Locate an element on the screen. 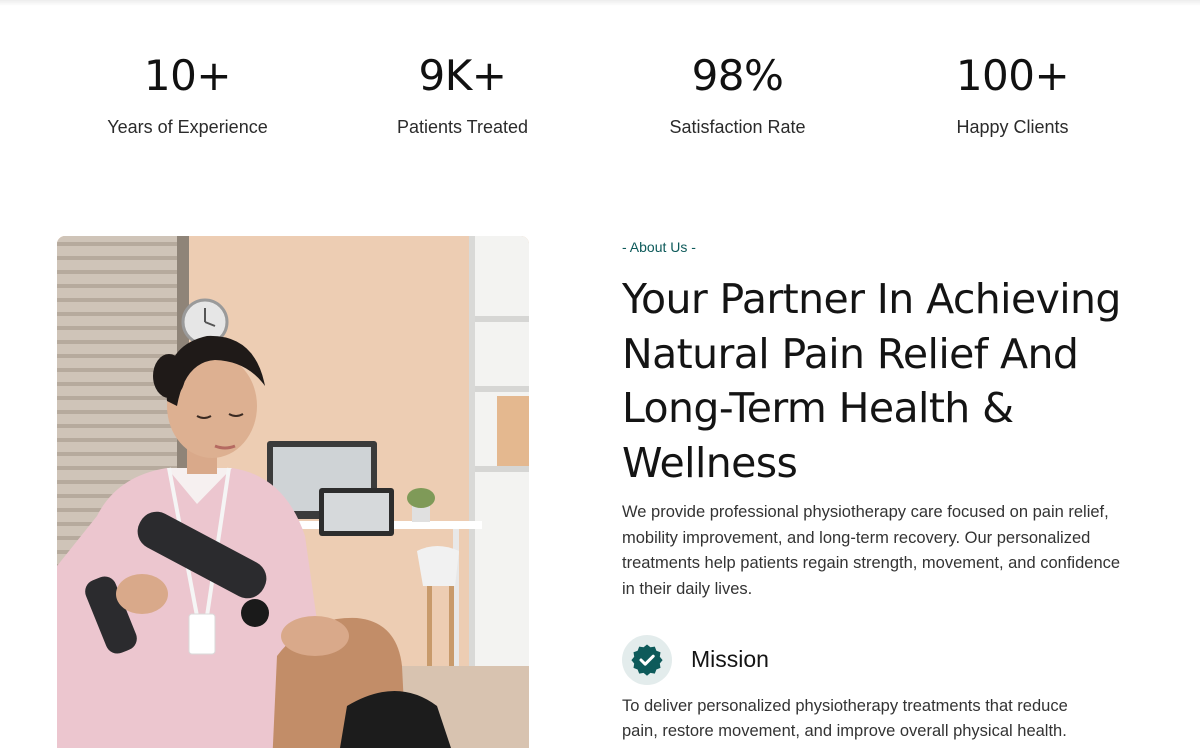  section-eyebrow: - About Us - is located at coordinates (659, 247).